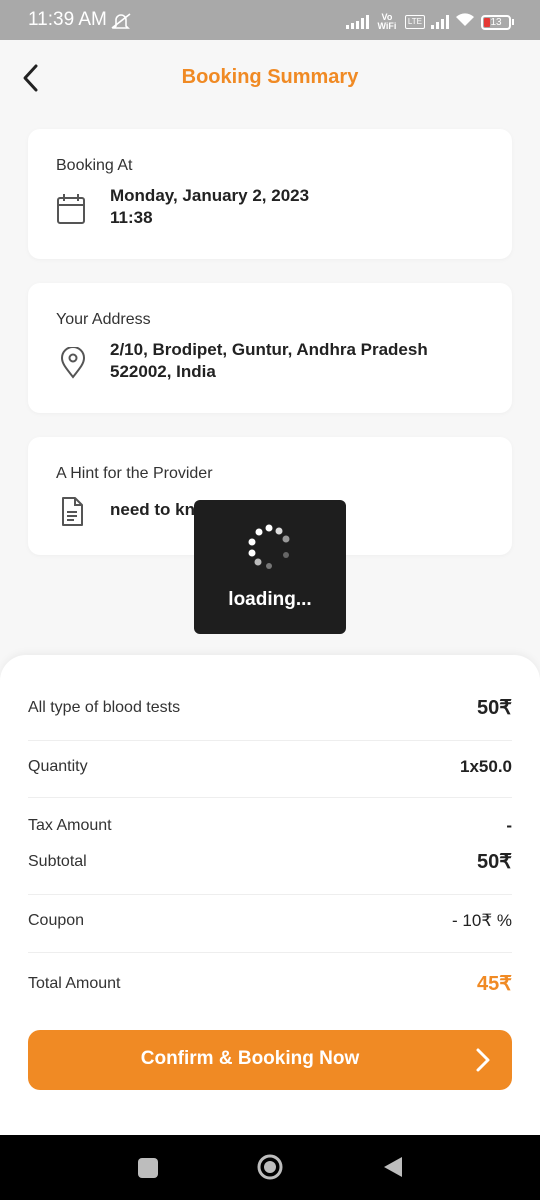 This screenshot has width=540, height=1200. What do you see at coordinates (486, 766) in the screenshot?
I see `quantity-value: 1x50.0` at bounding box center [486, 766].